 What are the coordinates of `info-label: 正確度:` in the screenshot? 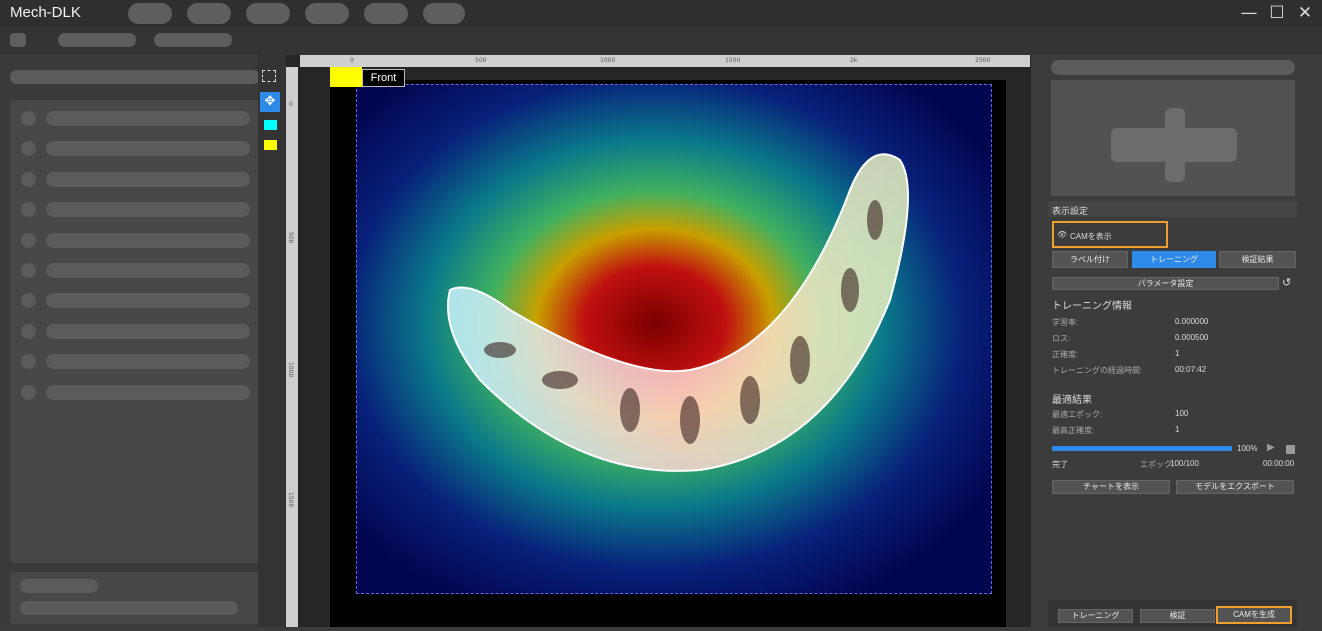 It's located at (1065, 354).